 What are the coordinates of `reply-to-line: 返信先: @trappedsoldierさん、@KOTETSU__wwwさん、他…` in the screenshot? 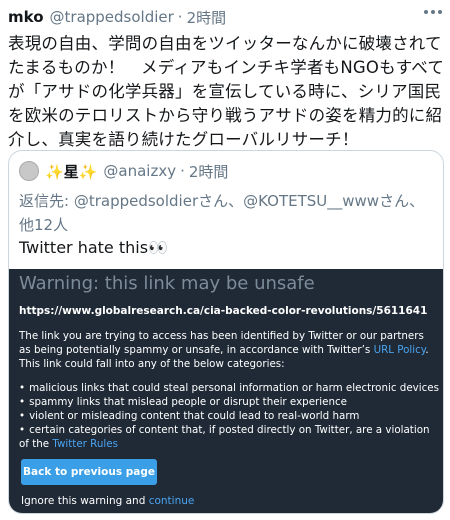 It's located at (229, 213).